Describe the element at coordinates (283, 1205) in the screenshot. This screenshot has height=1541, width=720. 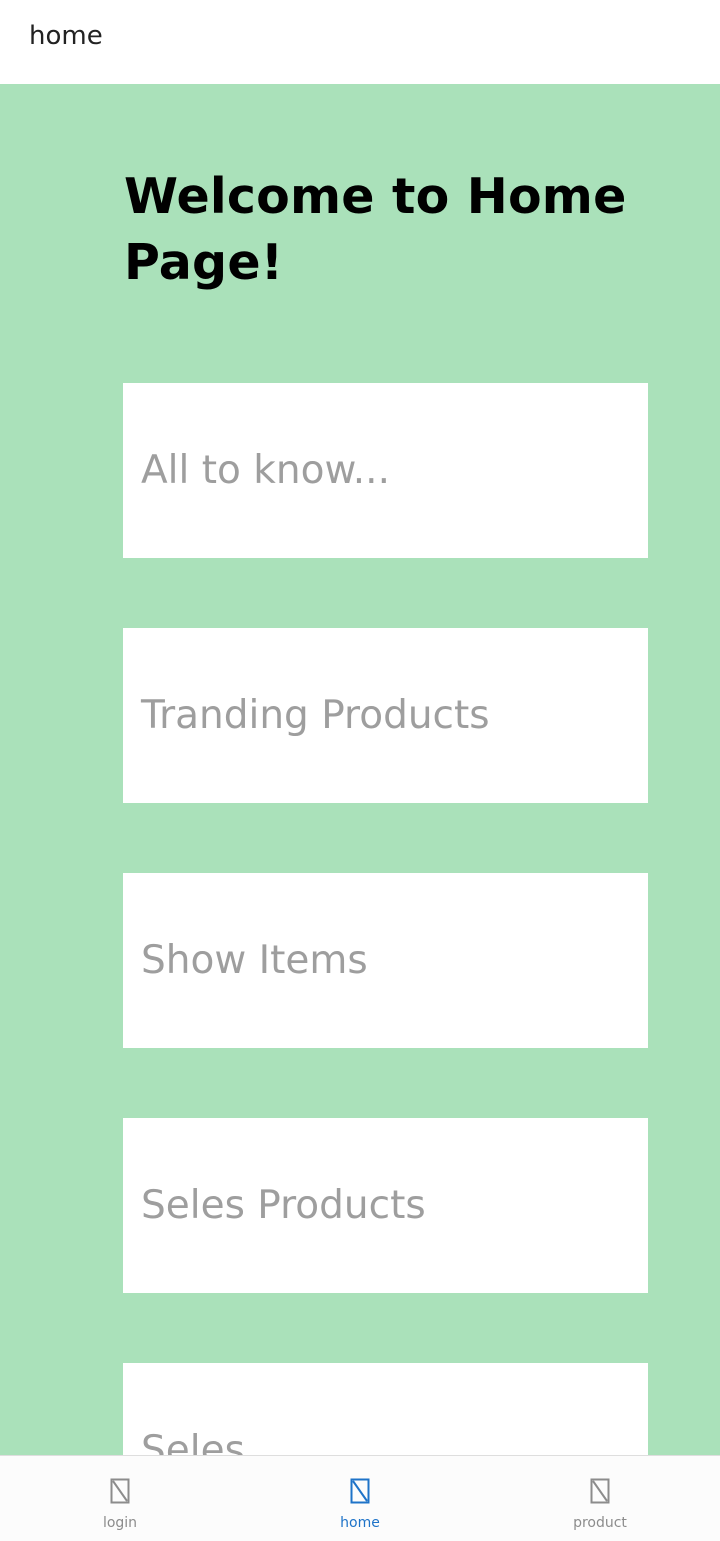
I see `card-label: Seles Products` at that location.